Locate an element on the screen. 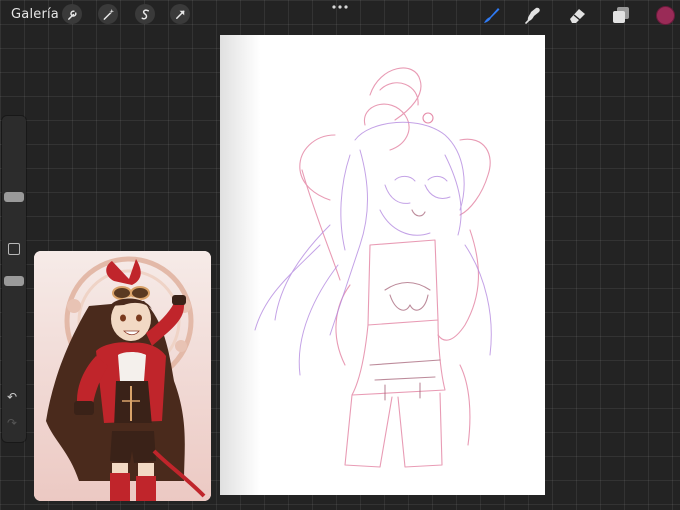 This screenshot has width=680, height=510. gallery-button: Galería is located at coordinates (35, 14).